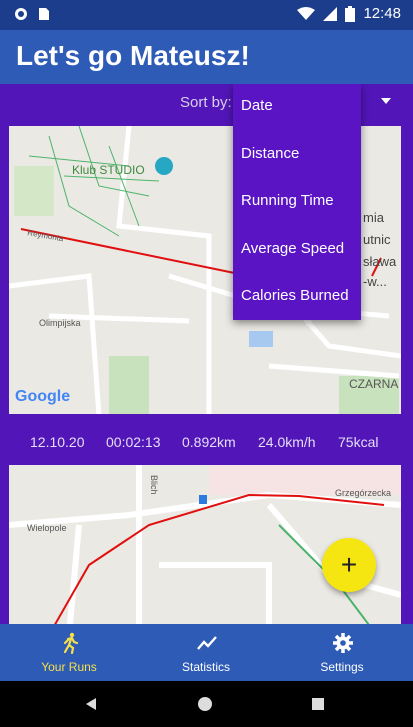  What do you see at coordinates (295, 295) in the screenshot?
I see `sort-option-calories-burned: Calories Burned` at bounding box center [295, 295].